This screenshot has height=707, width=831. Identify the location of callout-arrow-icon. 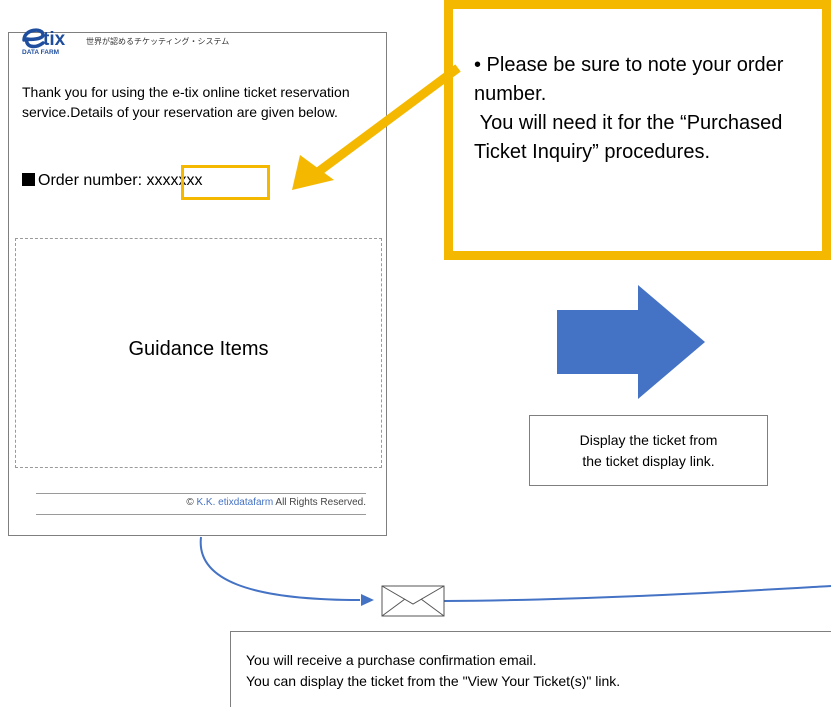
(376, 127).